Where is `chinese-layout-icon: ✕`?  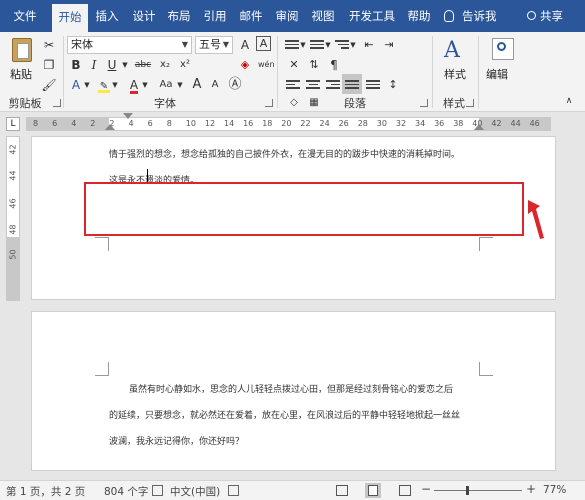
chinese-layout-icon: ✕ is located at coordinates (294, 65).